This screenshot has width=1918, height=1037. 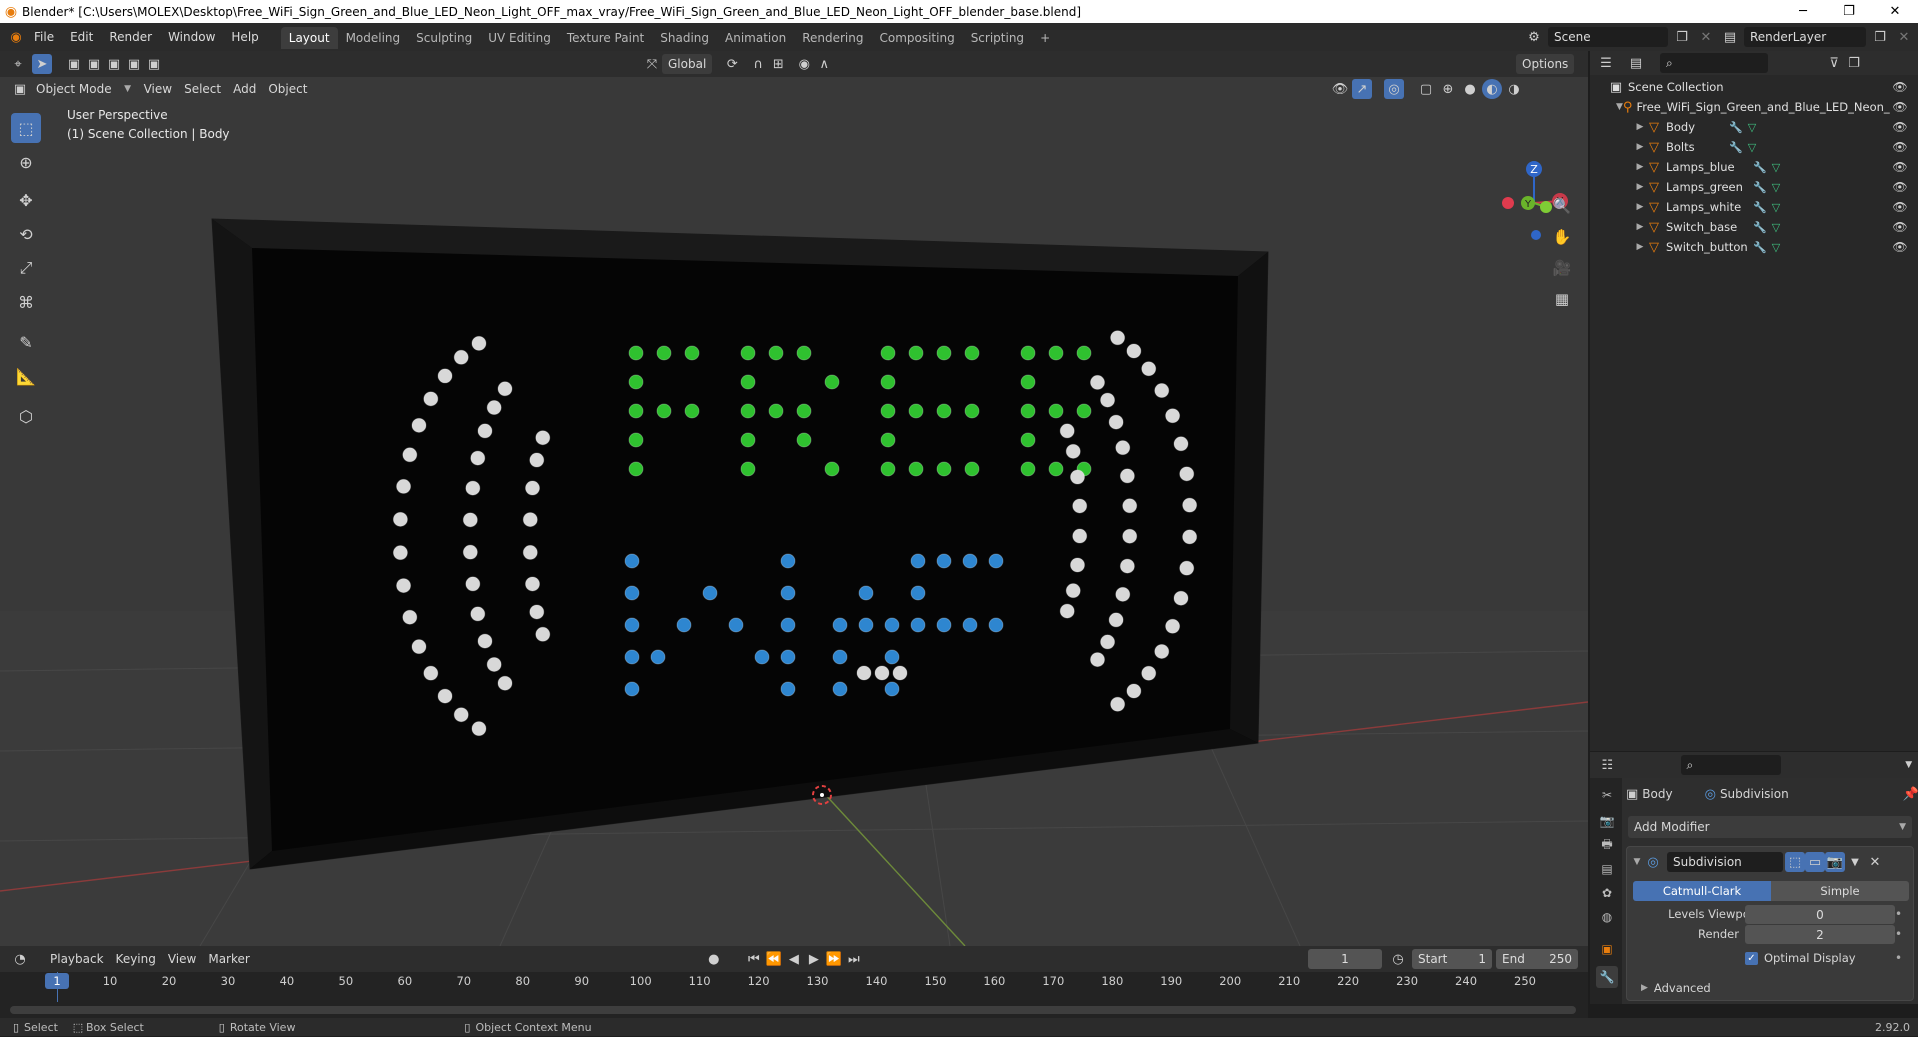 I want to click on view-layer-icon: ▤, so click(x=1730, y=37).